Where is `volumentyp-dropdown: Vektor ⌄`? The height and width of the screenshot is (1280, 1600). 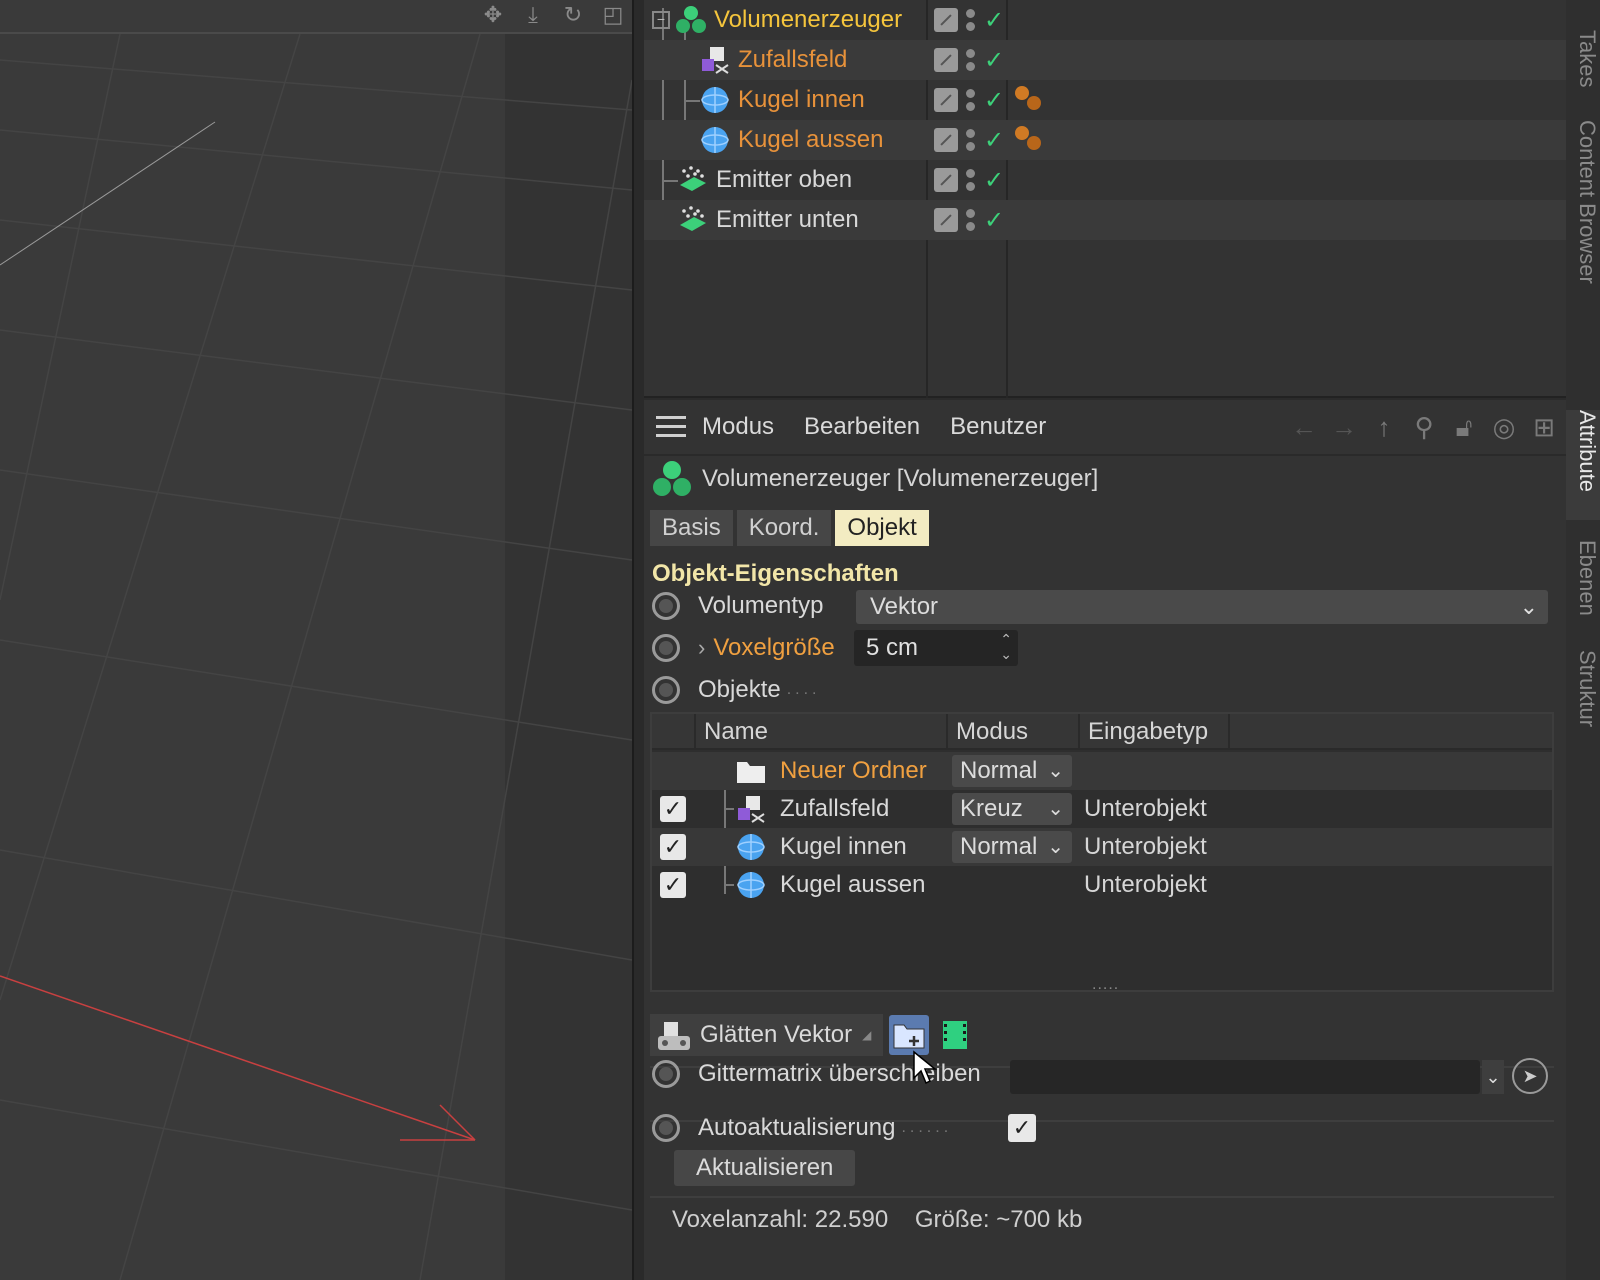
volumentyp-dropdown: Vektor ⌄ is located at coordinates (1202, 607).